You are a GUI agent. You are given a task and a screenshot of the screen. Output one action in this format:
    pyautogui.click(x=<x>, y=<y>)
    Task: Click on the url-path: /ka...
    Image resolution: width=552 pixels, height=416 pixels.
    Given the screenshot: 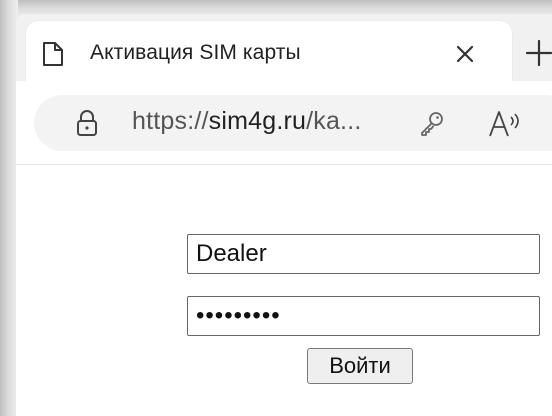 What is the action you would take?
    pyautogui.click(x=334, y=121)
    